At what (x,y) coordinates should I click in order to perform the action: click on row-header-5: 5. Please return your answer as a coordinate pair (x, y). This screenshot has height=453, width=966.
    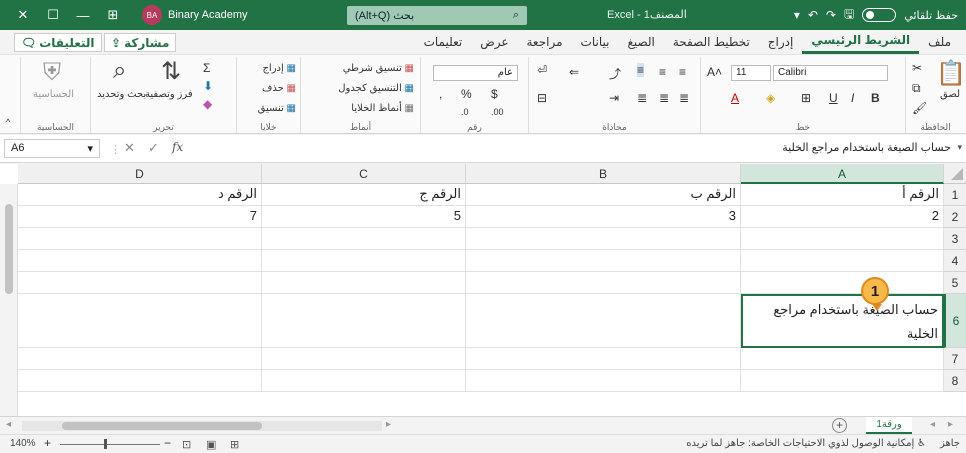
    Looking at the image, I should click on (955, 283).